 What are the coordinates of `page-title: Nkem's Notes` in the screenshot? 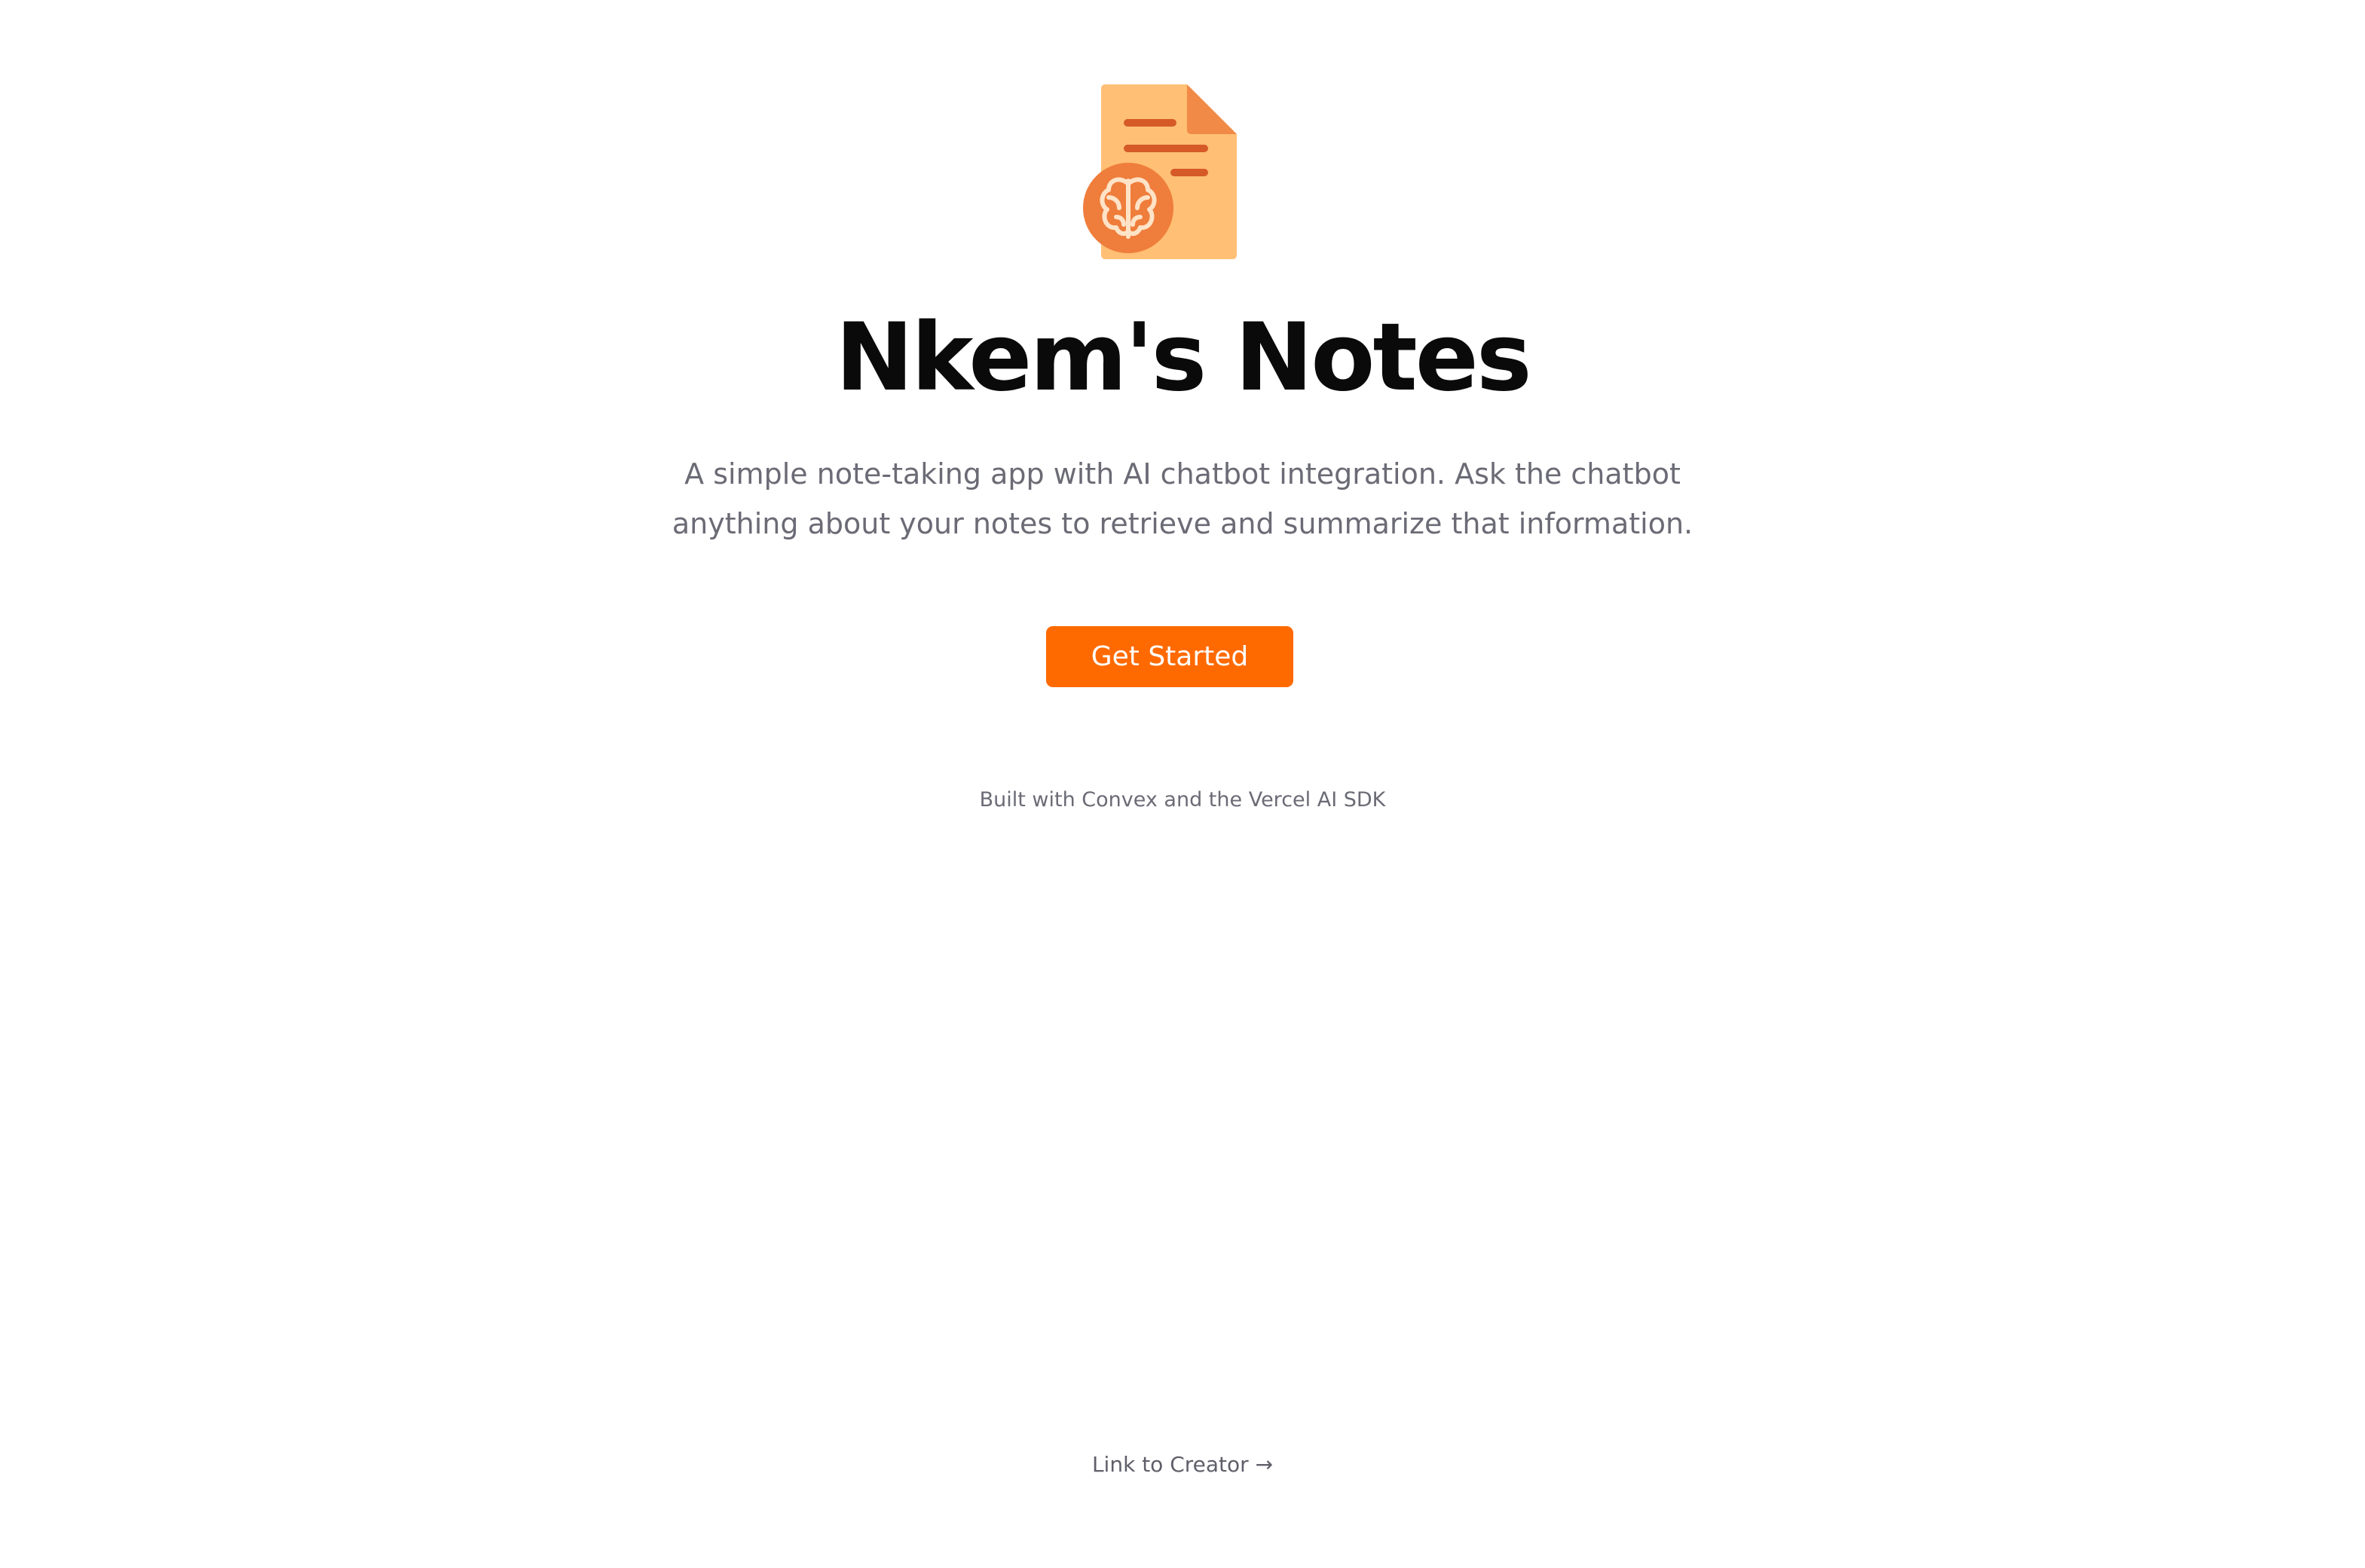 It's located at (1183, 358).